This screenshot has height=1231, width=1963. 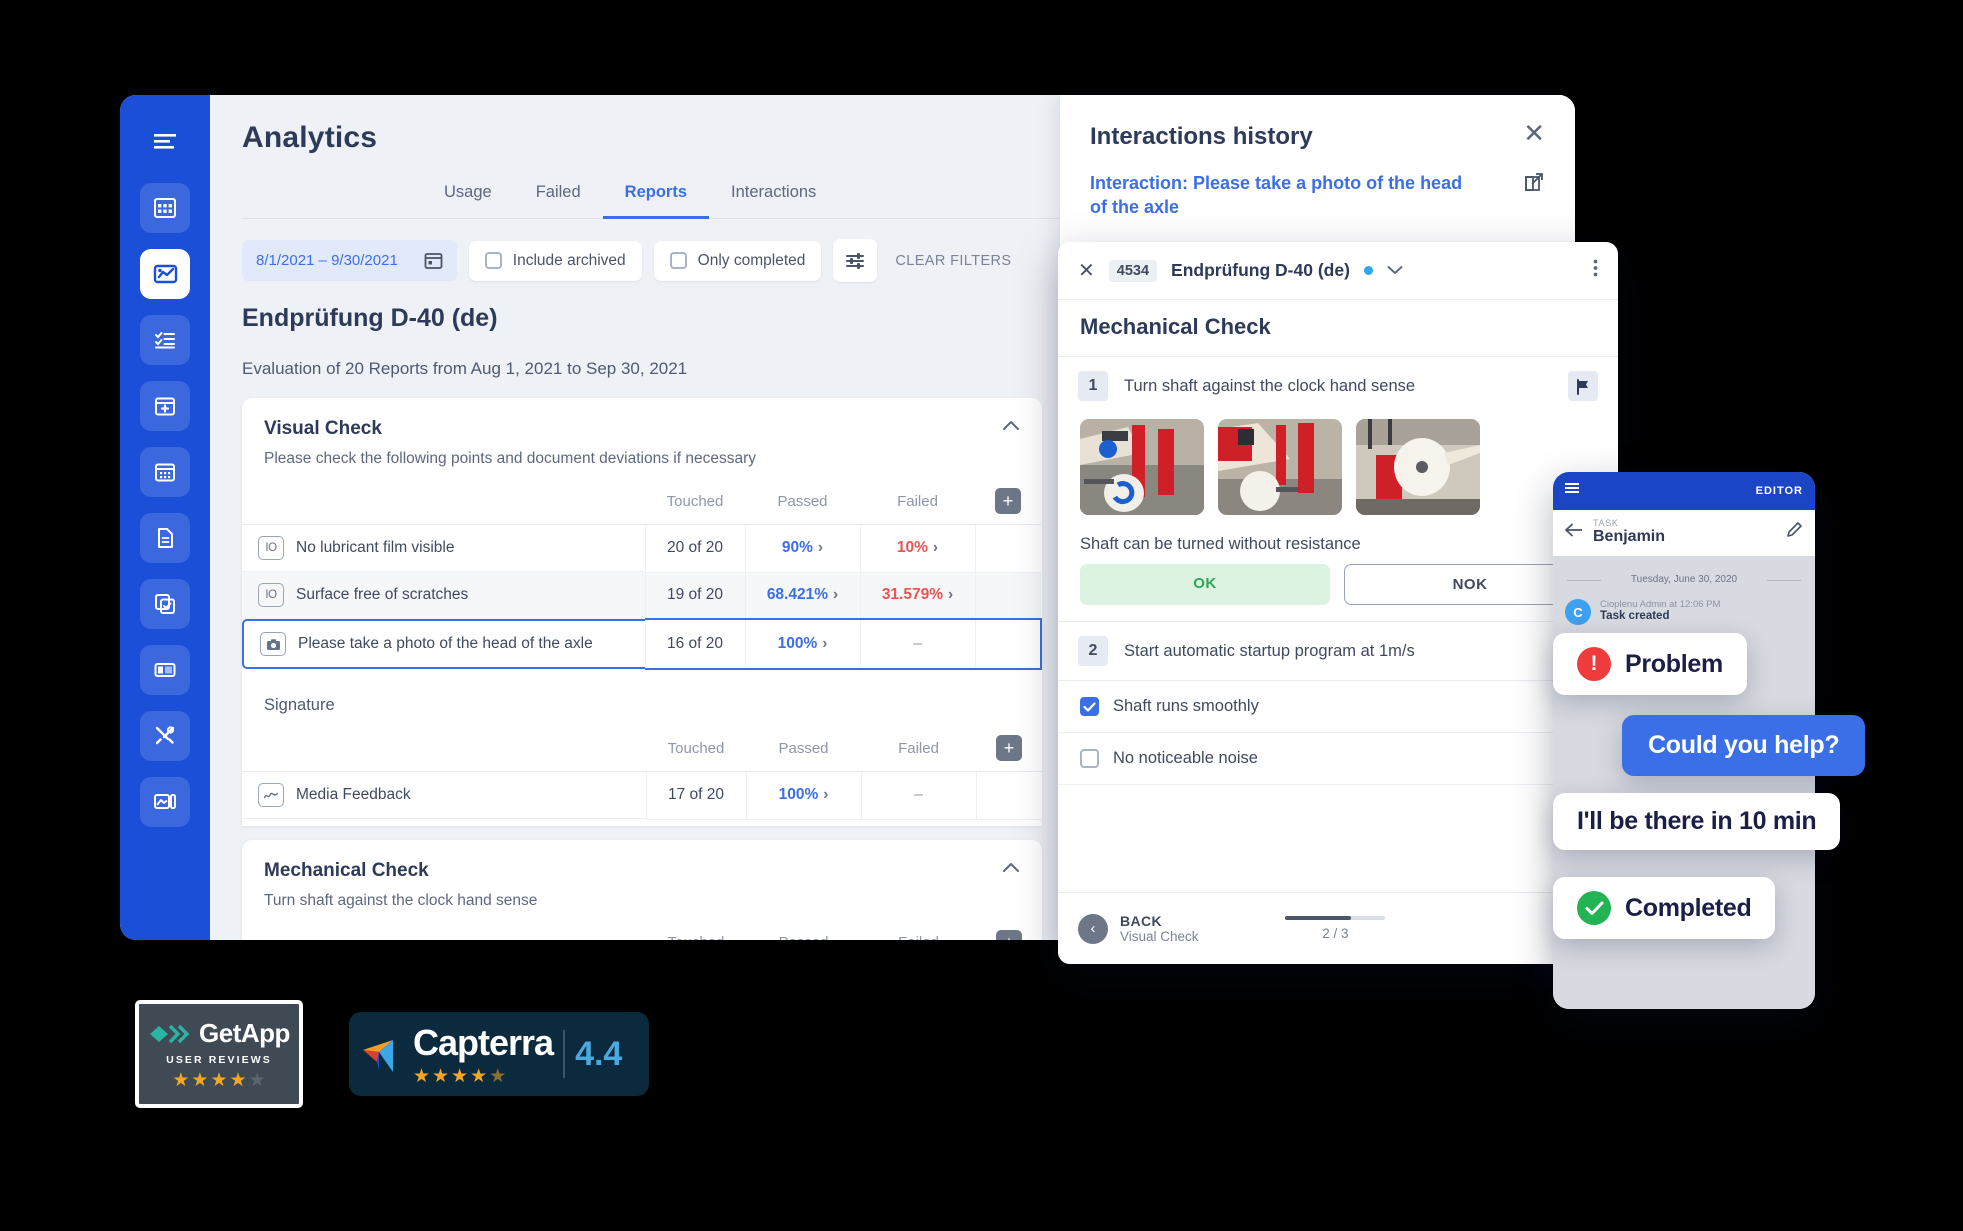 What do you see at coordinates (493, 260) in the screenshot?
I see `checkbox-box` at bounding box center [493, 260].